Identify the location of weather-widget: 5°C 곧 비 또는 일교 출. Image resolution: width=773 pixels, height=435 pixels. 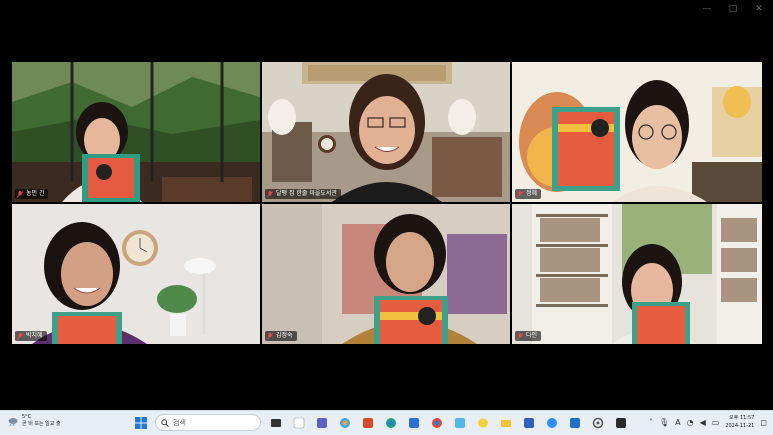
(34, 421).